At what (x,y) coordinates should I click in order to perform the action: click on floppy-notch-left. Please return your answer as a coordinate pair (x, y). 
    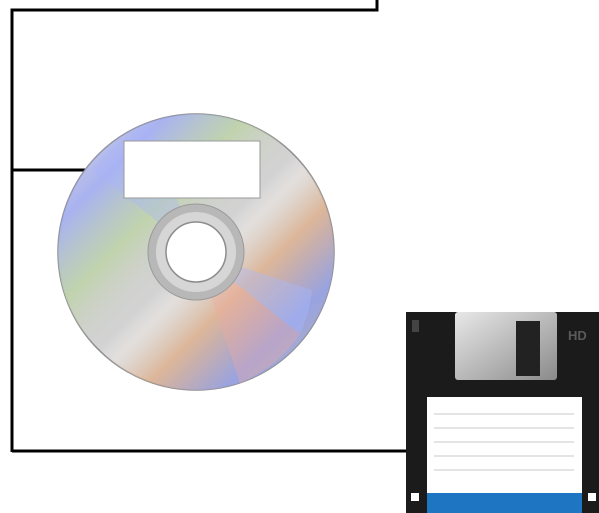
    Looking at the image, I should click on (415, 497).